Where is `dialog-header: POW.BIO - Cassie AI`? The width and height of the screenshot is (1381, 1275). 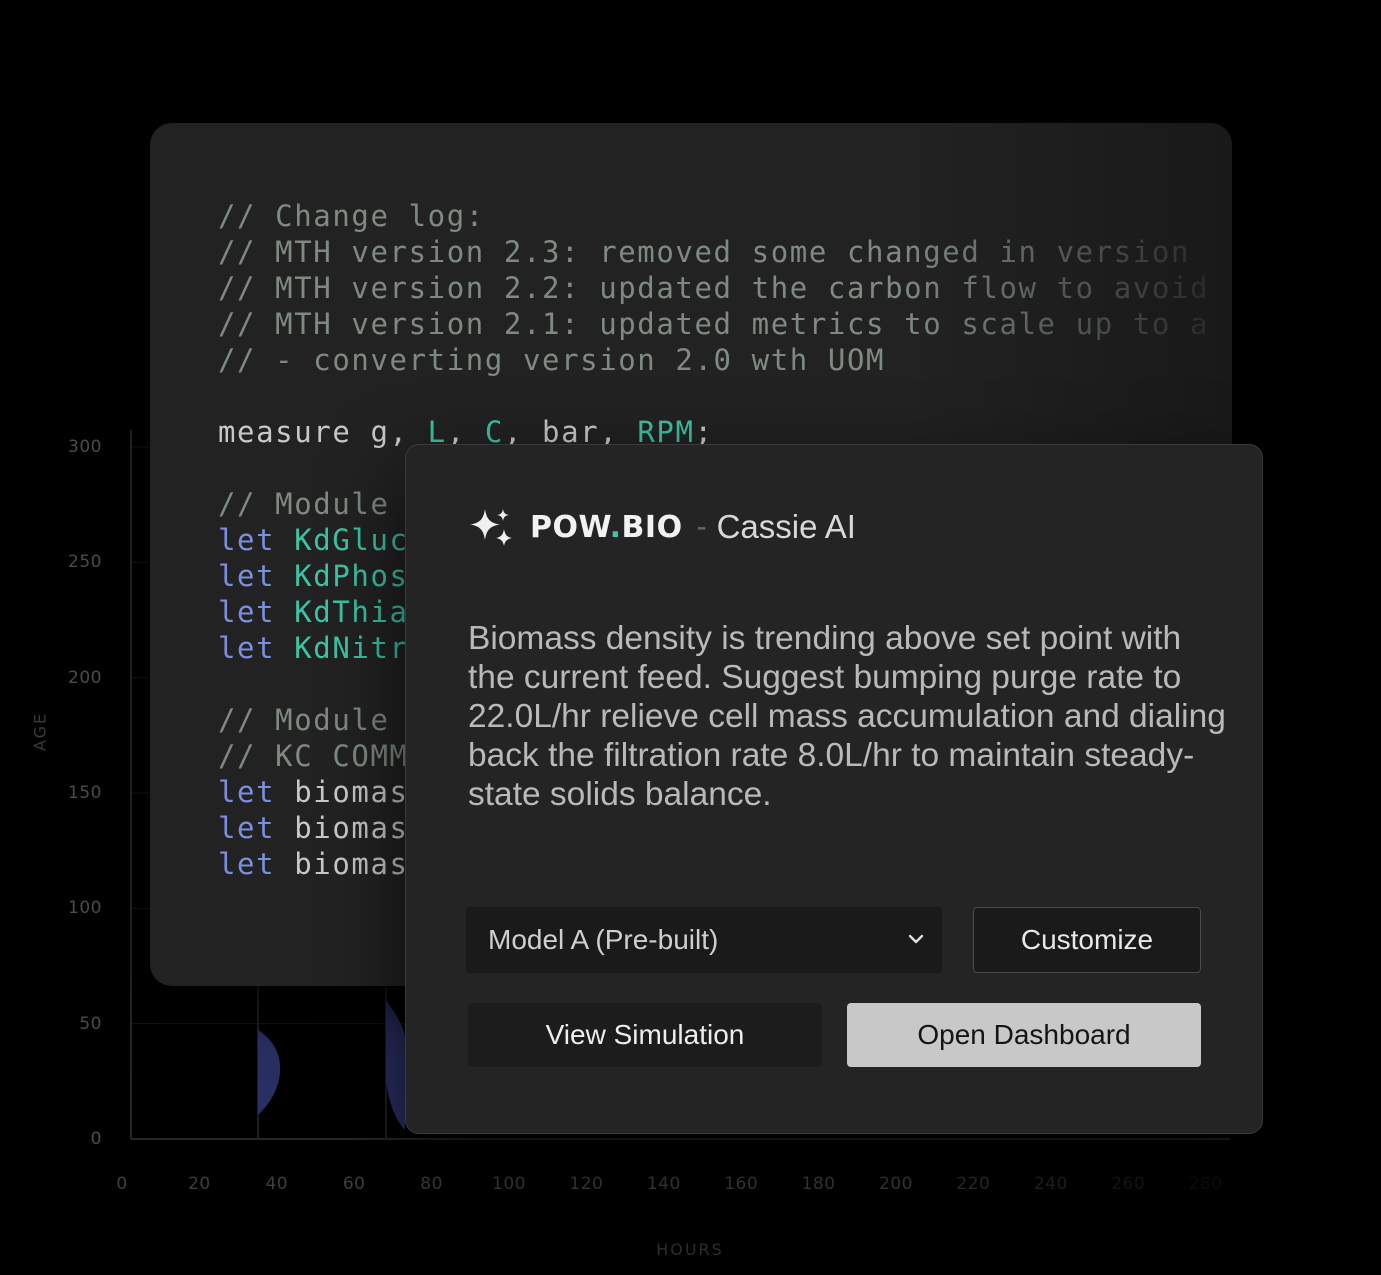
dialog-header: POW.BIO - Cassie AI is located at coordinates (662, 527).